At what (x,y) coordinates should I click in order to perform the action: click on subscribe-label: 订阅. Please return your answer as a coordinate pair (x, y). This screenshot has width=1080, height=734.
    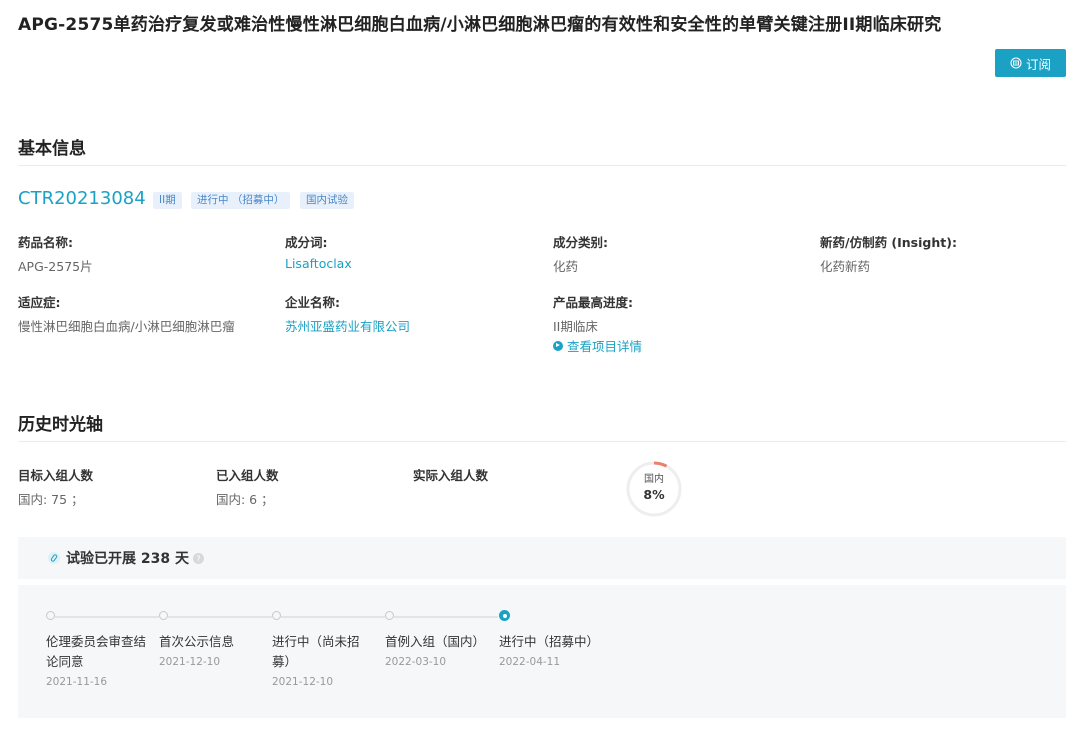
    Looking at the image, I should click on (1038, 64).